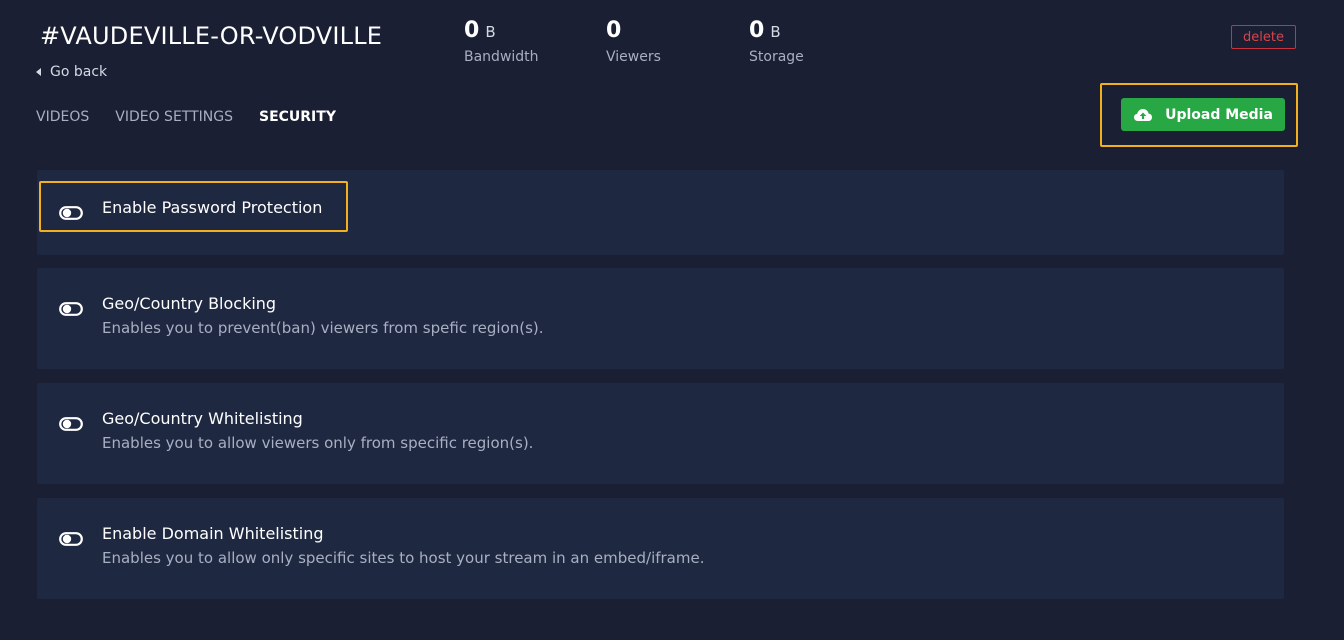  Describe the element at coordinates (62, 117) in the screenshot. I see `tab-videos: VIDEOS` at that location.